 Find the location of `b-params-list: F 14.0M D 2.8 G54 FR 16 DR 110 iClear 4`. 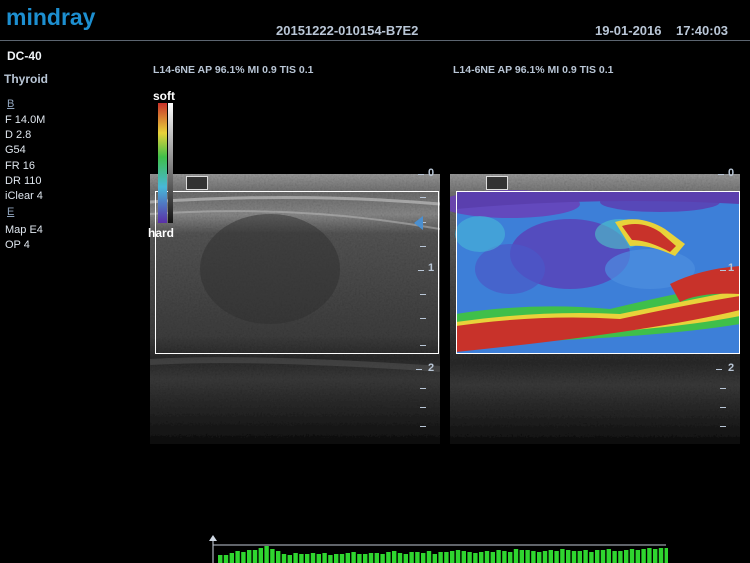

b-params-list: F 14.0M D 2.8 G54 FR 16 DR 110 iClear 4 is located at coordinates (25, 158).